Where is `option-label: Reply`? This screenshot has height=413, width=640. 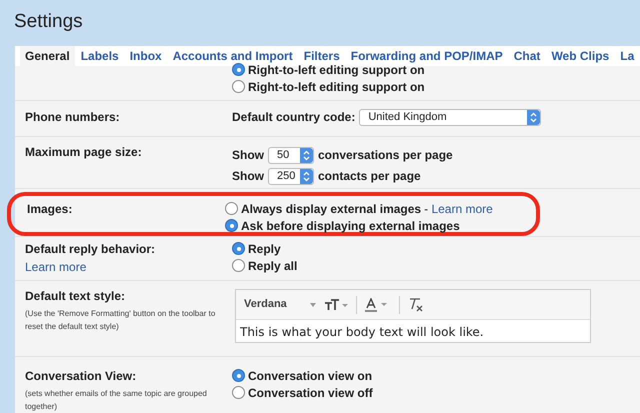 option-label: Reply is located at coordinates (264, 249).